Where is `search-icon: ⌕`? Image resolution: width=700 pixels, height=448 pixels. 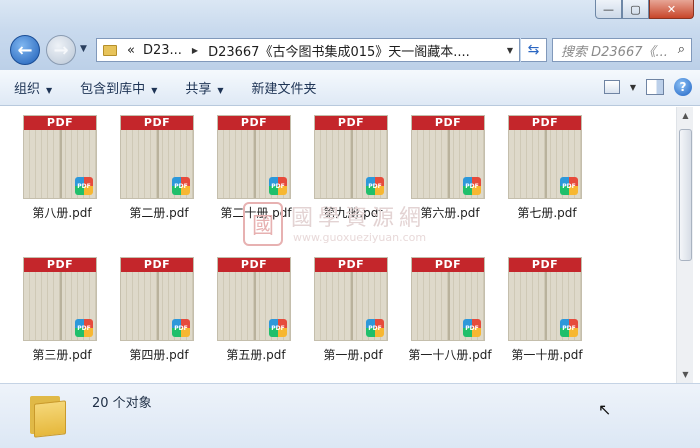
search-icon: ⌕ is located at coordinates (681, 49).